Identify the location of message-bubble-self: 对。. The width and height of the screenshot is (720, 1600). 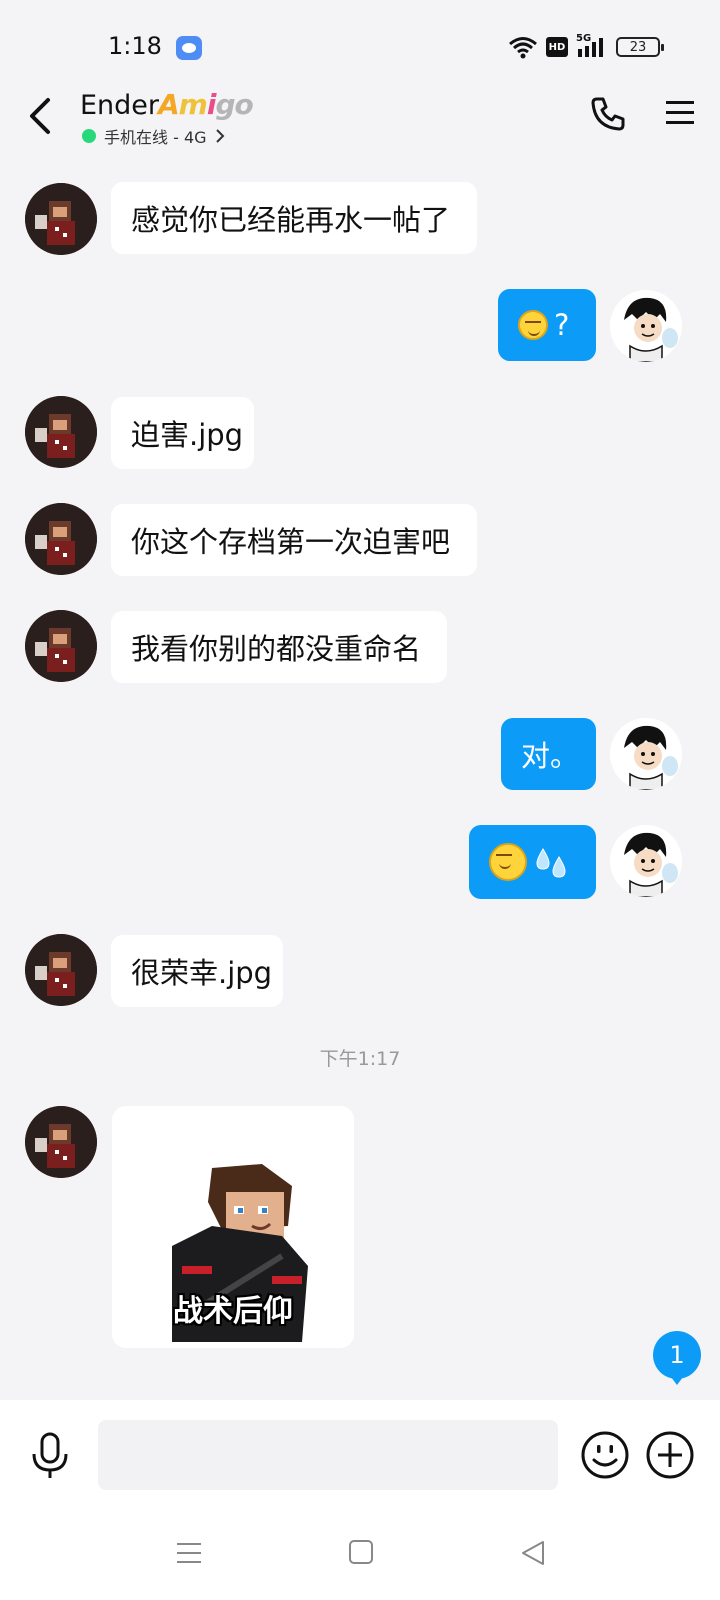
(548, 754).